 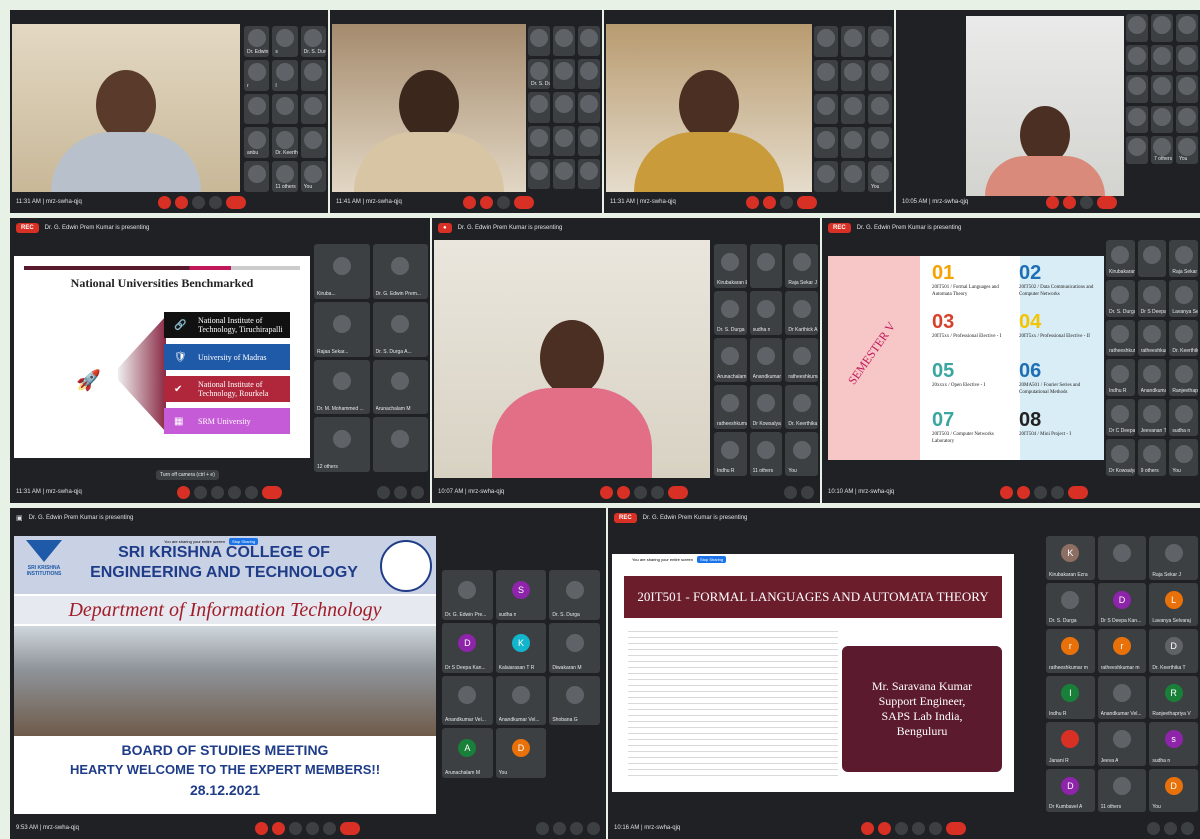 I want to click on participant-tile: Arunachalam M, so click(x=730, y=360).